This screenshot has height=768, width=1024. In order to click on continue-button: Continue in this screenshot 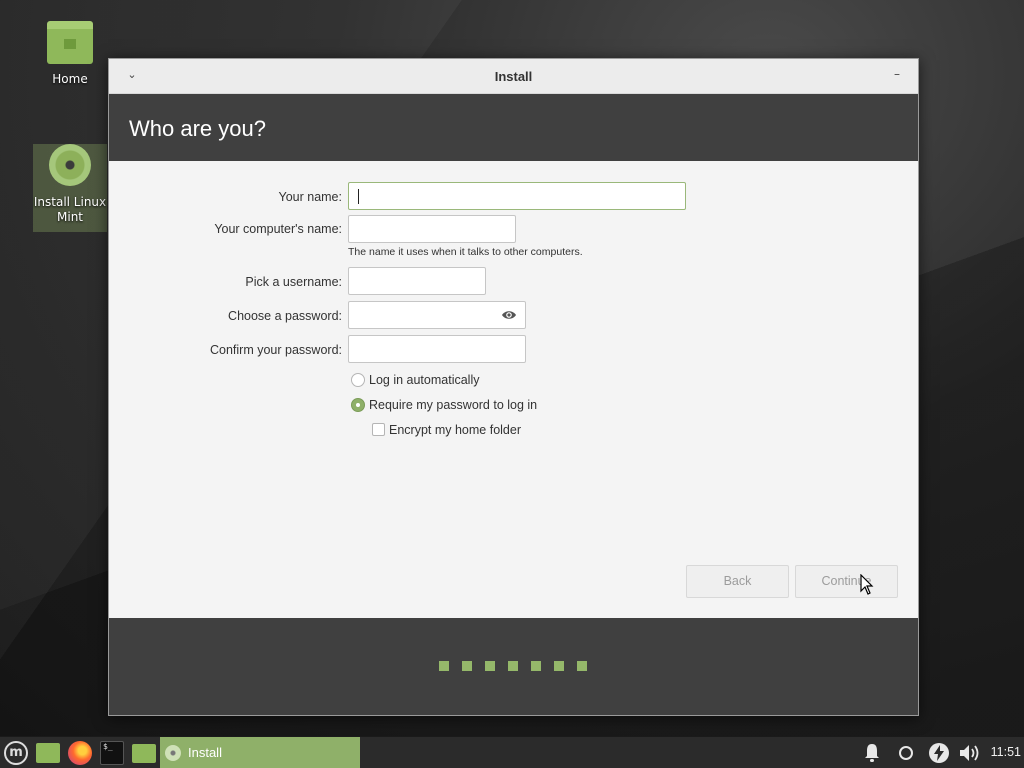, I will do `click(846, 581)`.